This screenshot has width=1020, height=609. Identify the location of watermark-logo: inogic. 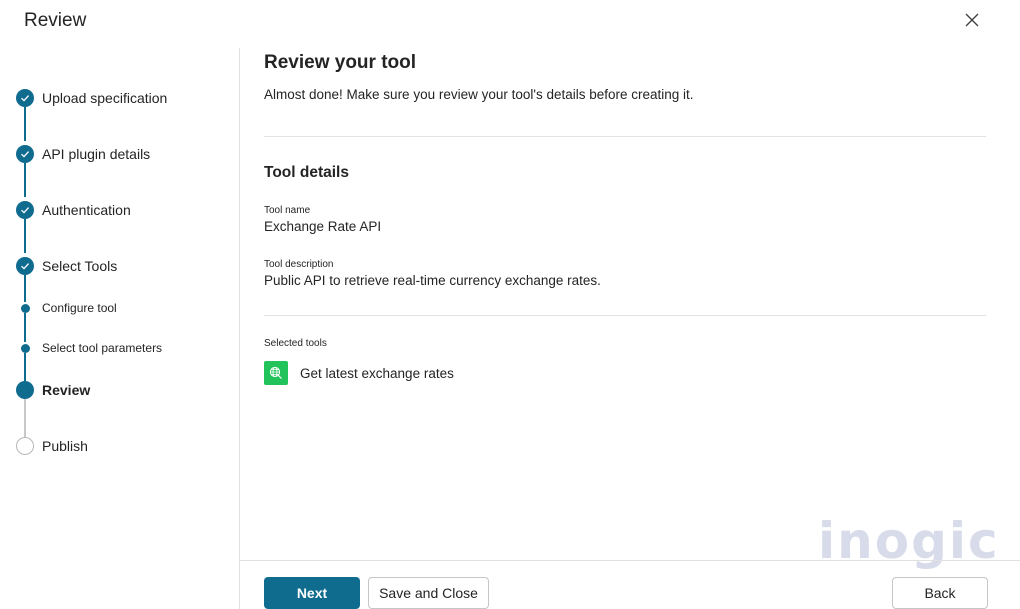
(909, 541).